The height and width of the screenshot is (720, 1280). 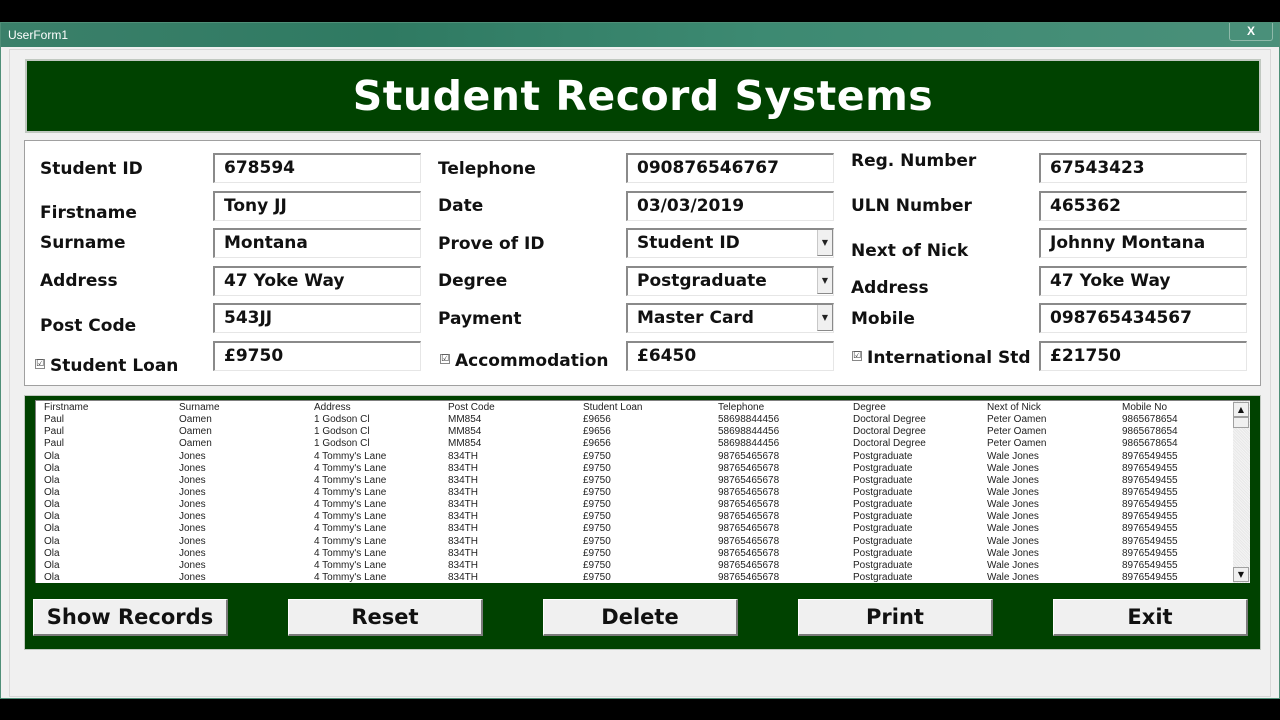 What do you see at coordinates (911, 206) in the screenshot?
I see `uln-number-label: ULN Number` at bounding box center [911, 206].